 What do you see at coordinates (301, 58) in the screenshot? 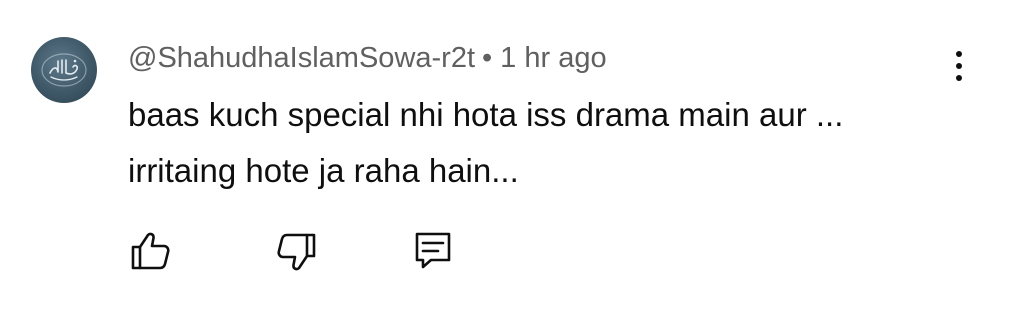
I see `author-name: @ShahudhaIslamSowa-r2t` at bounding box center [301, 58].